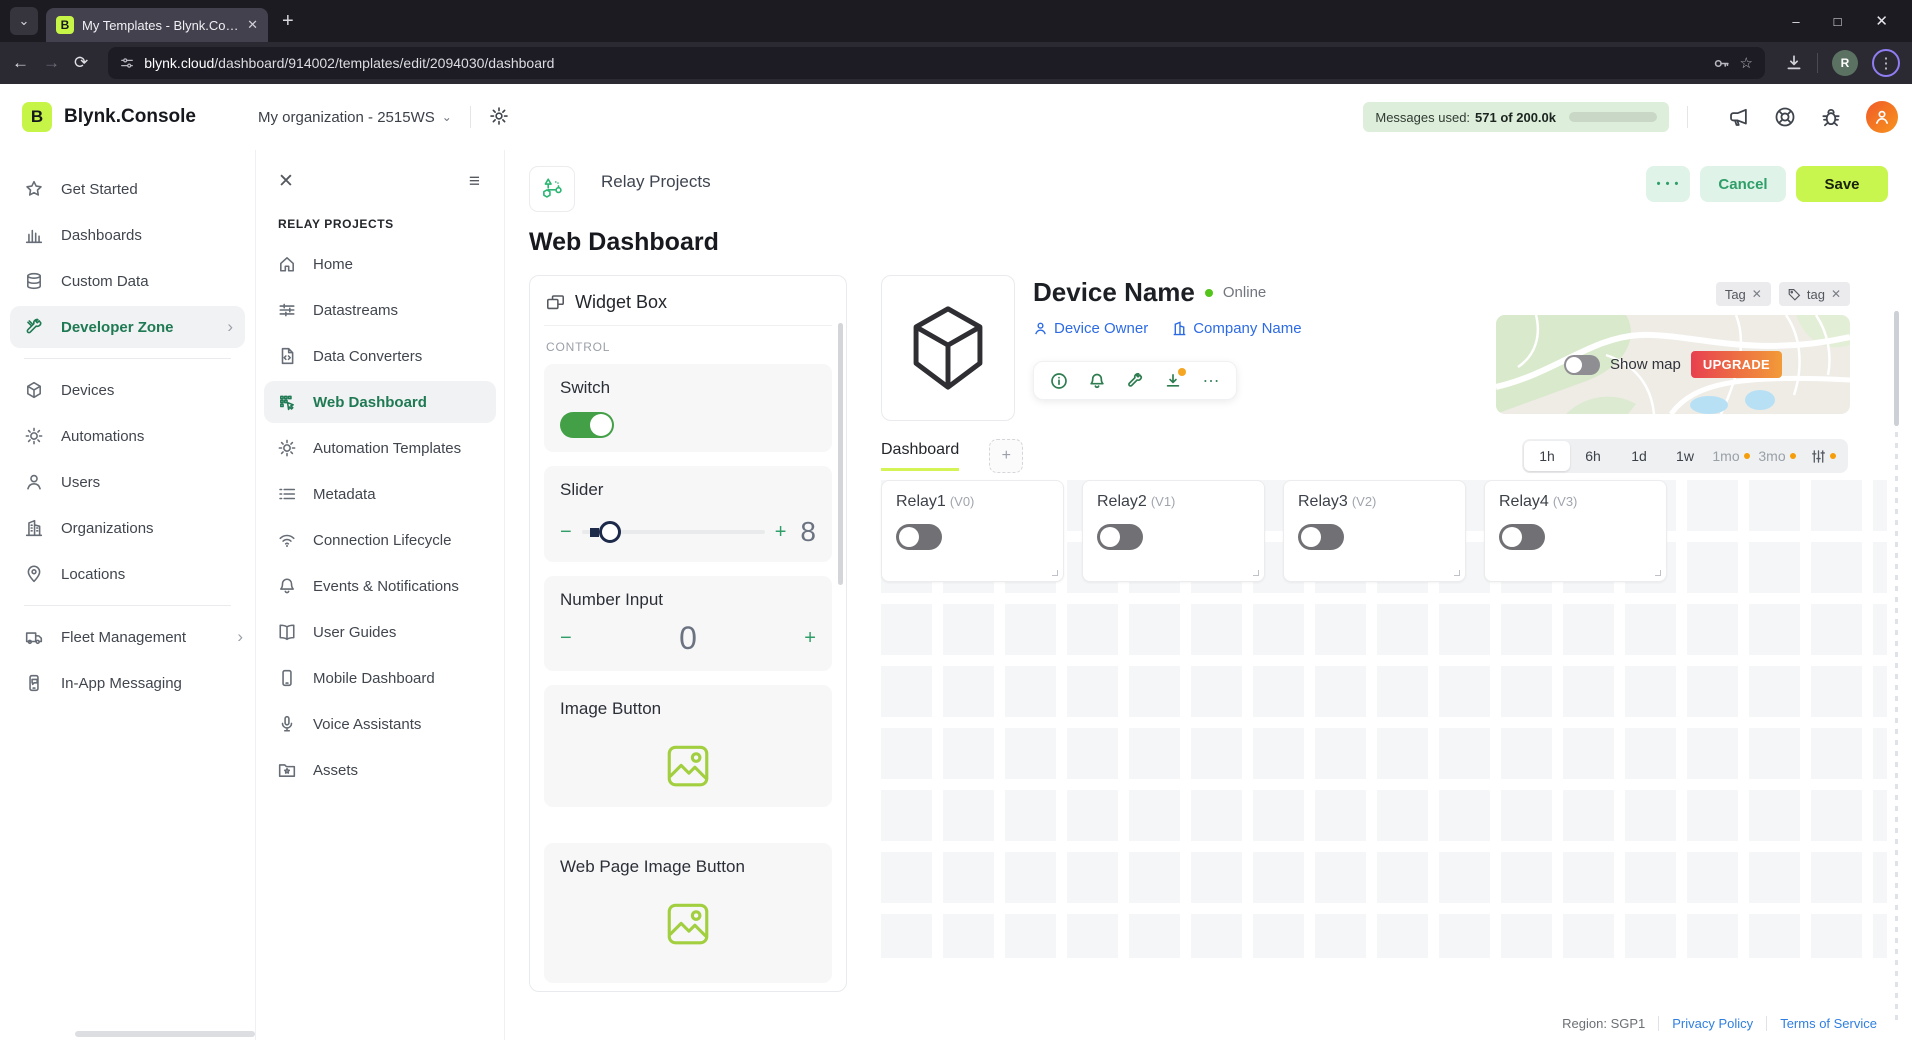  What do you see at coordinates (1814, 294) in the screenshot?
I see `tag-chip: tag ✕` at bounding box center [1814, 294].